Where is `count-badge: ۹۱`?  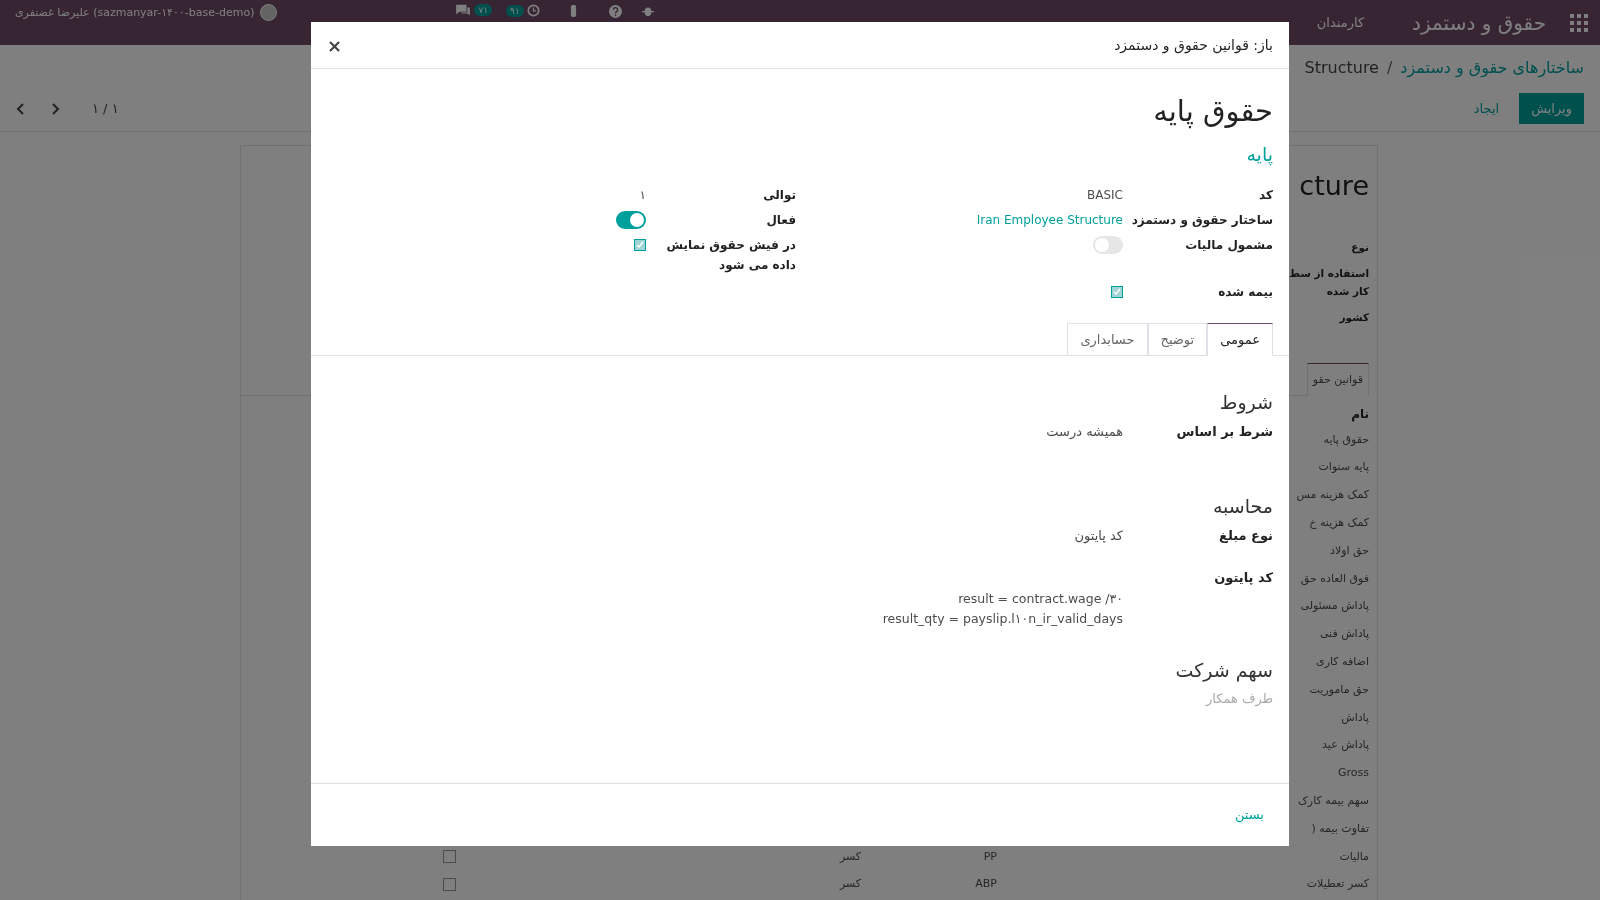 count-badge: ۹۱ is located at coordinates (515, 10).